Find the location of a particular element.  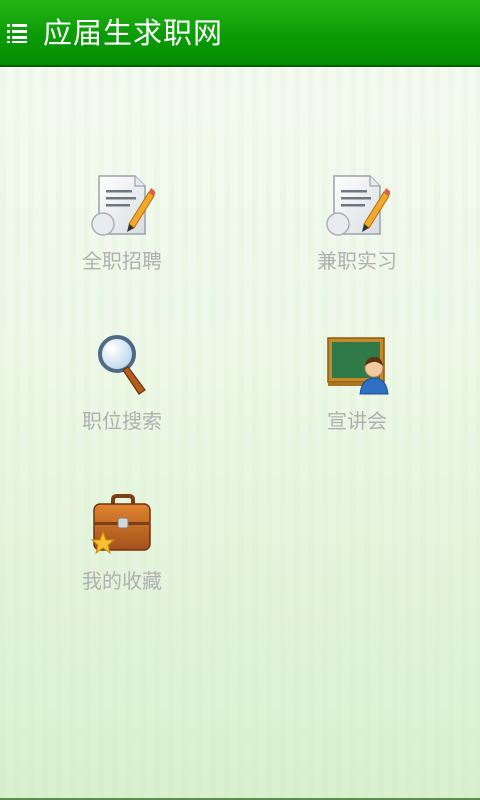

menu-label: 全职招聘 is located at coordinates (122, 261).